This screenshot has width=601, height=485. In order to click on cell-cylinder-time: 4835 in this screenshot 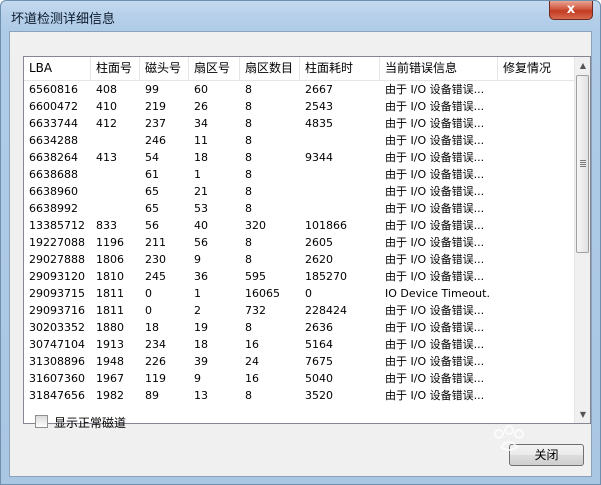, I will do `click(319, 123)`.